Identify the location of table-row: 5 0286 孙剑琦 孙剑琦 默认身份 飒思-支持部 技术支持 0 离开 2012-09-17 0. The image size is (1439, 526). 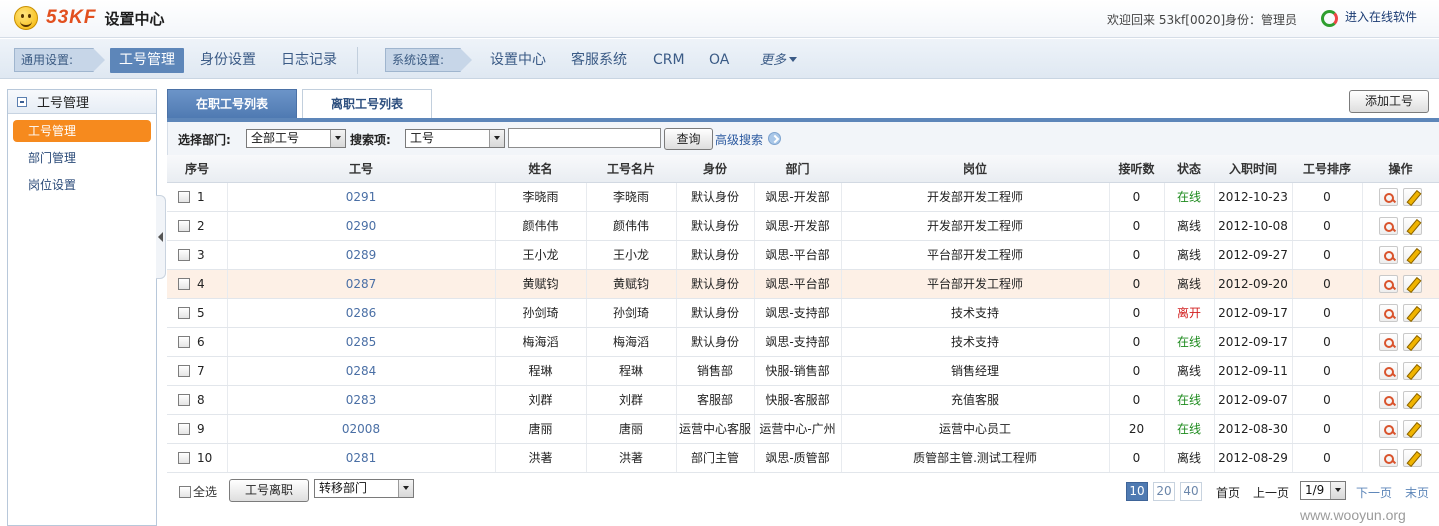
(803, 313).